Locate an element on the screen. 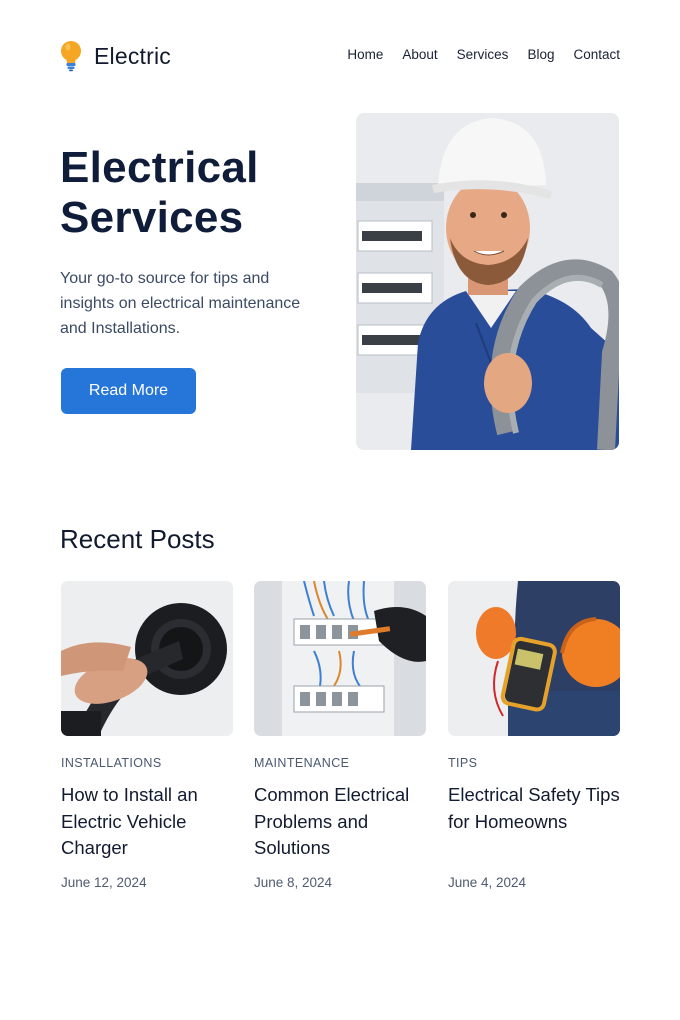  post-date: June 4, 2024 is located at coordinates (487, 882).